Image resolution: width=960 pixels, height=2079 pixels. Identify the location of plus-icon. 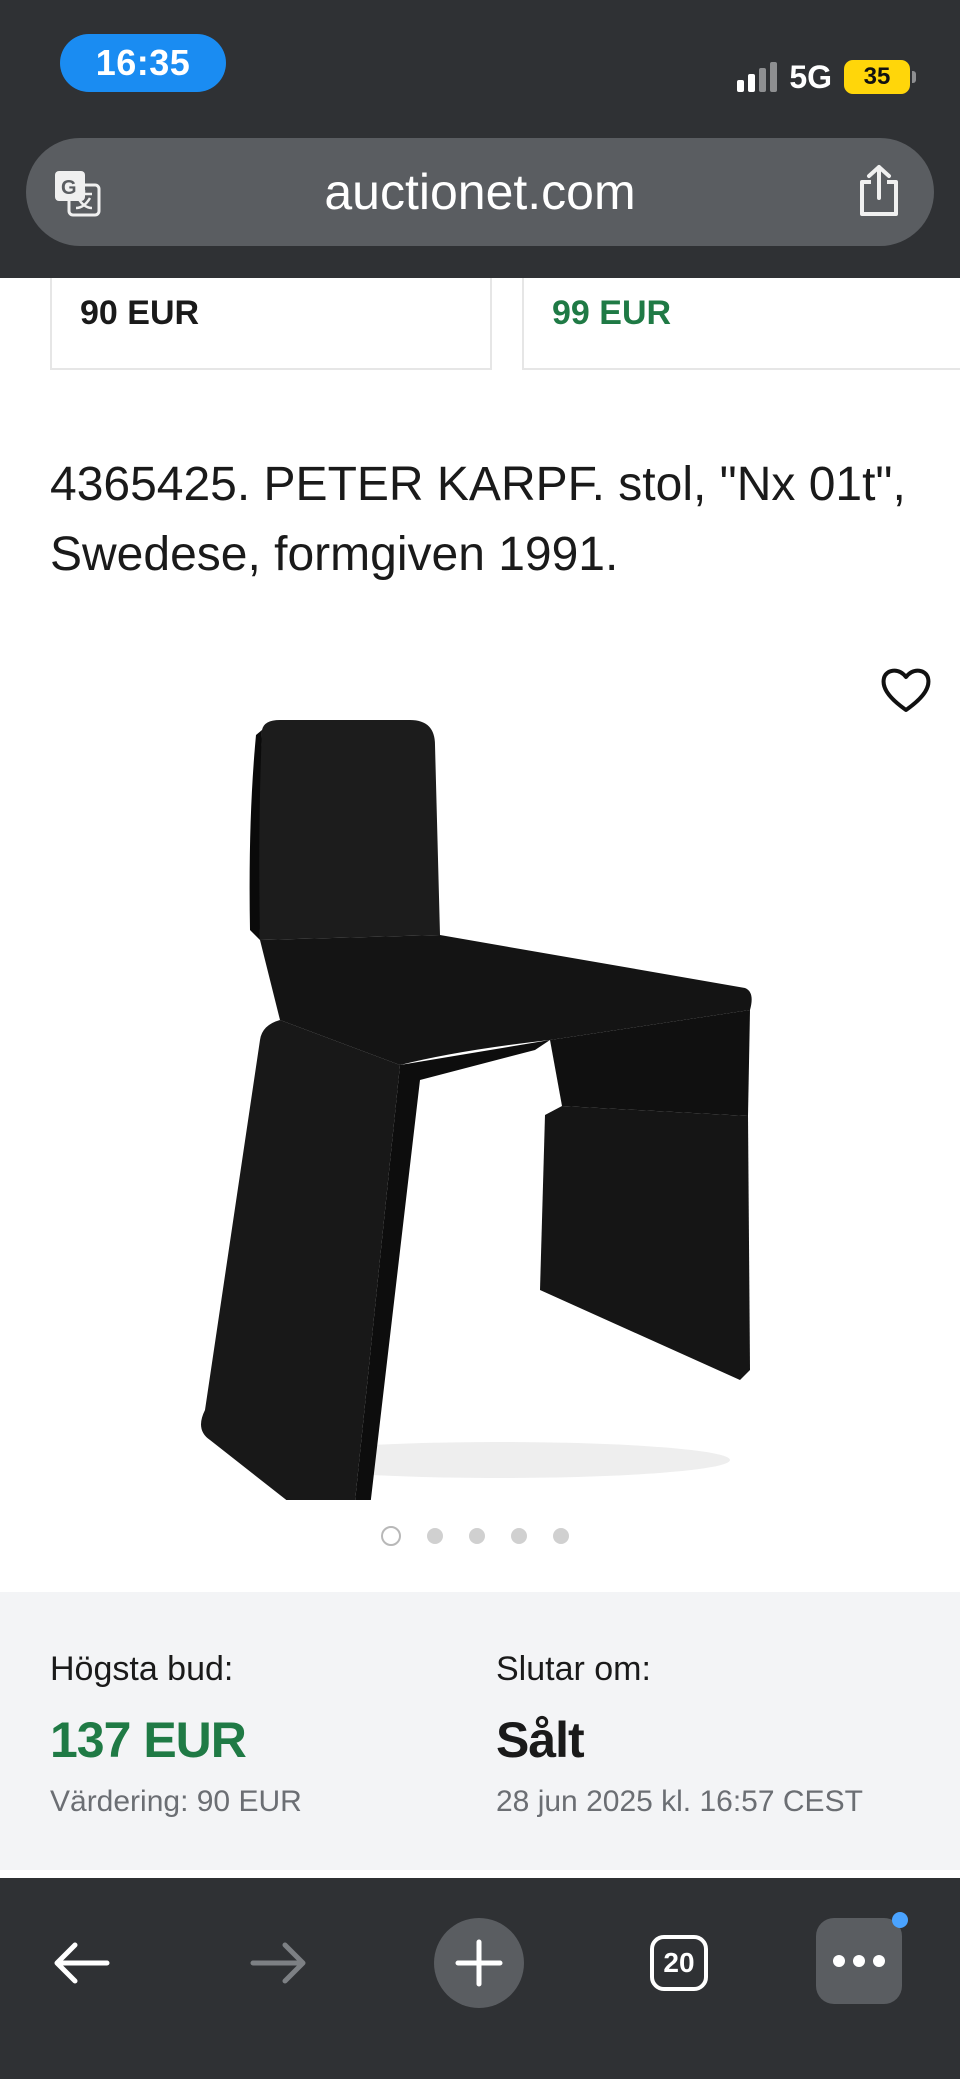
(479, 1963).